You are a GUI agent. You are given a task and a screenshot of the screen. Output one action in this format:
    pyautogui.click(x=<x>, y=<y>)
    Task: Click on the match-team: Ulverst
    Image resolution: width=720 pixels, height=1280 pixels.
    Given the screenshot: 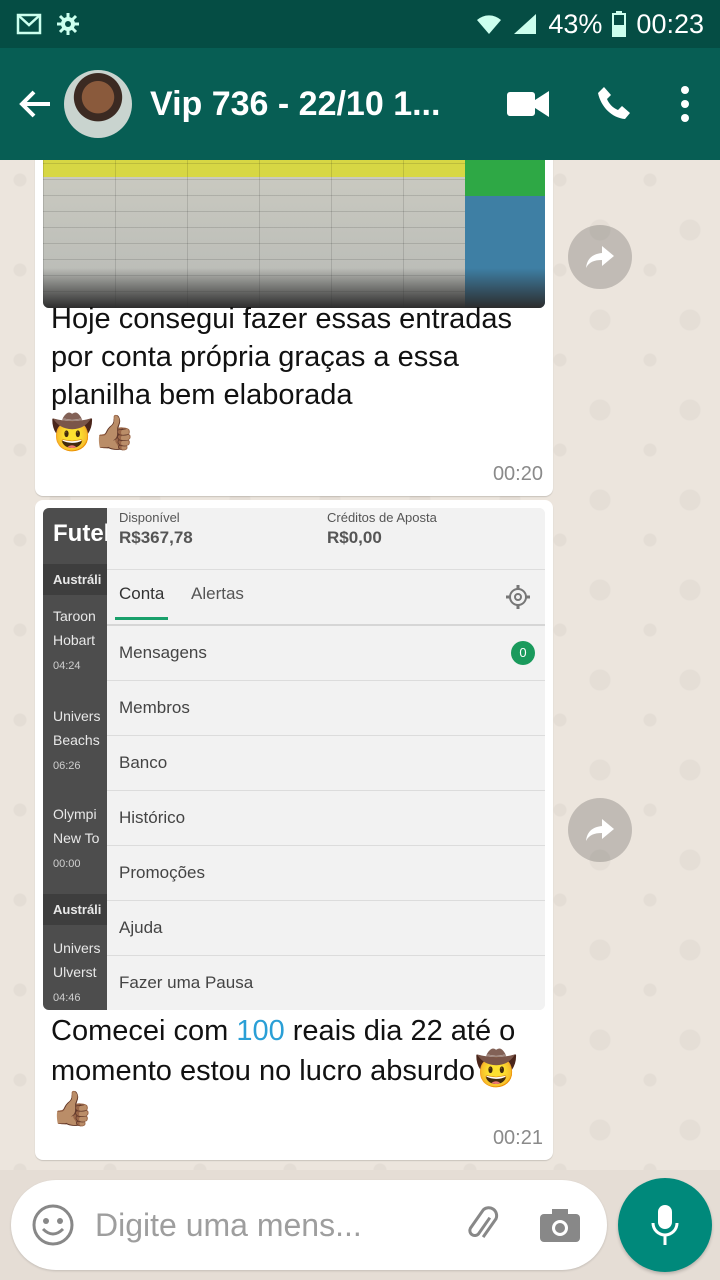 What is the action you would take?
    pyautogui.click(x=75, y=972)
    